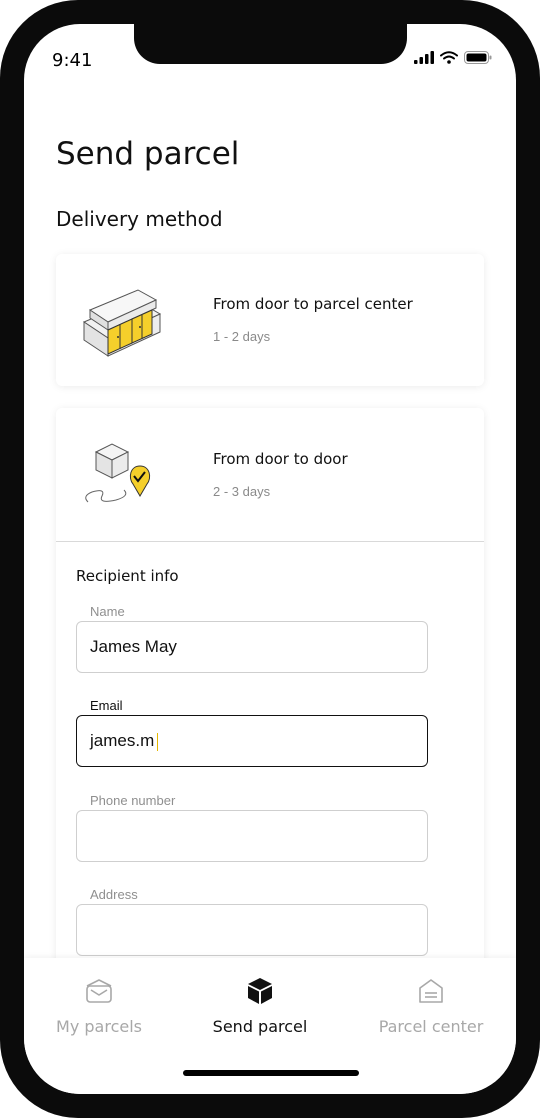 The image size is (540, 1118). What do you see at coordinates (431, 991) in the screenshot?
I see `parcel-center-icon` at bounding box center [431, 991].